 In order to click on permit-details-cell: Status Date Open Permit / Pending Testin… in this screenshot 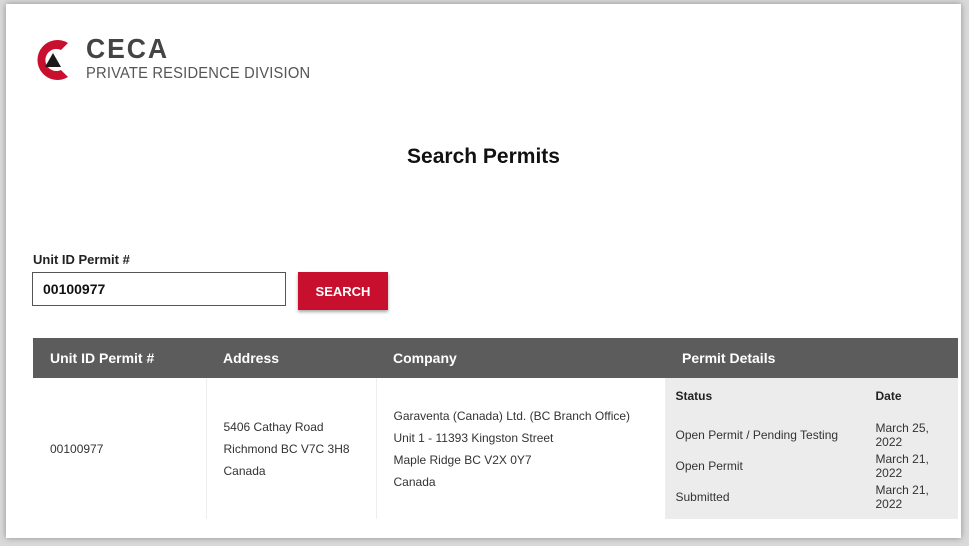, I will do `click(811, 448)`.